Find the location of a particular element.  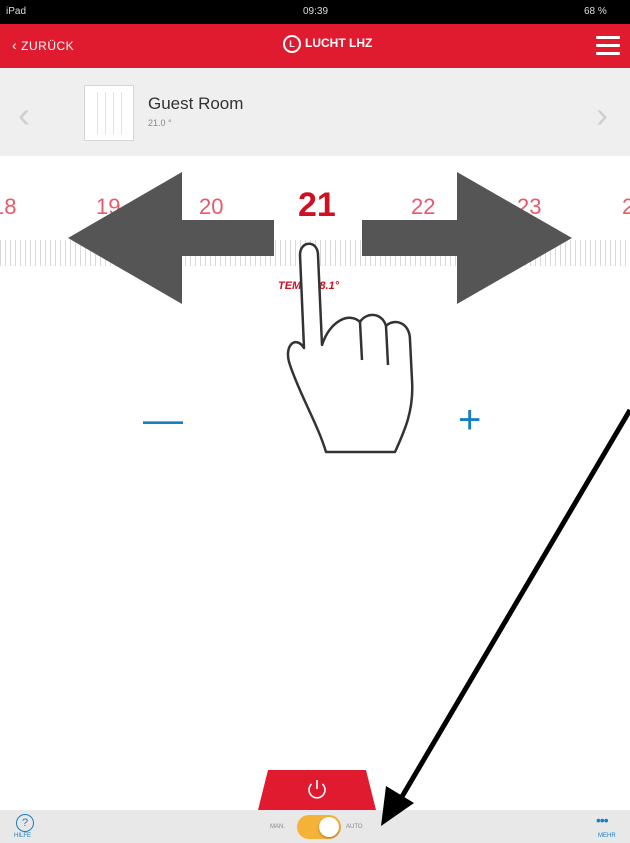

dial-ticks is located at coordinates (315, 253).